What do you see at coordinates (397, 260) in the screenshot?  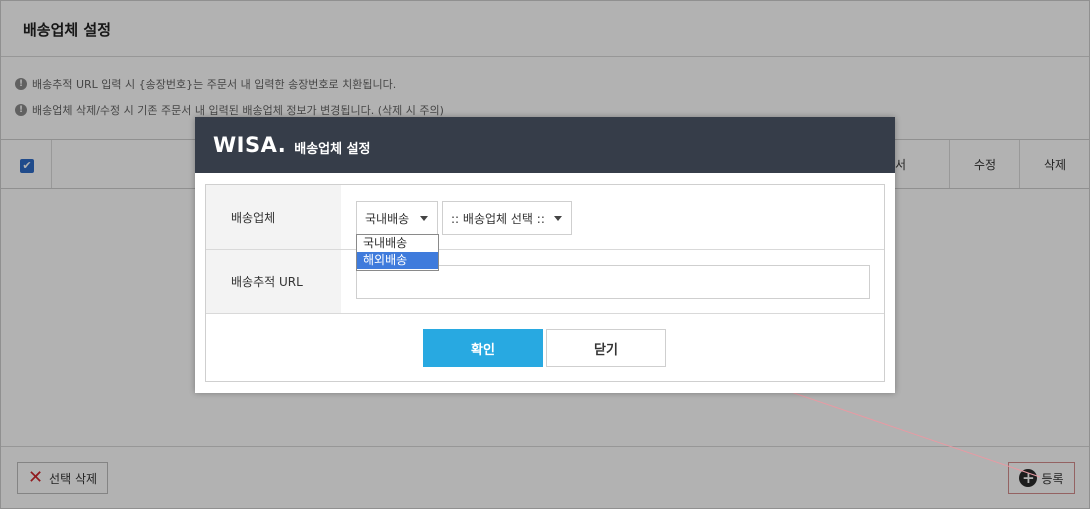 I see `option-overseas: 해외배송` at bounding box center [397, 260].